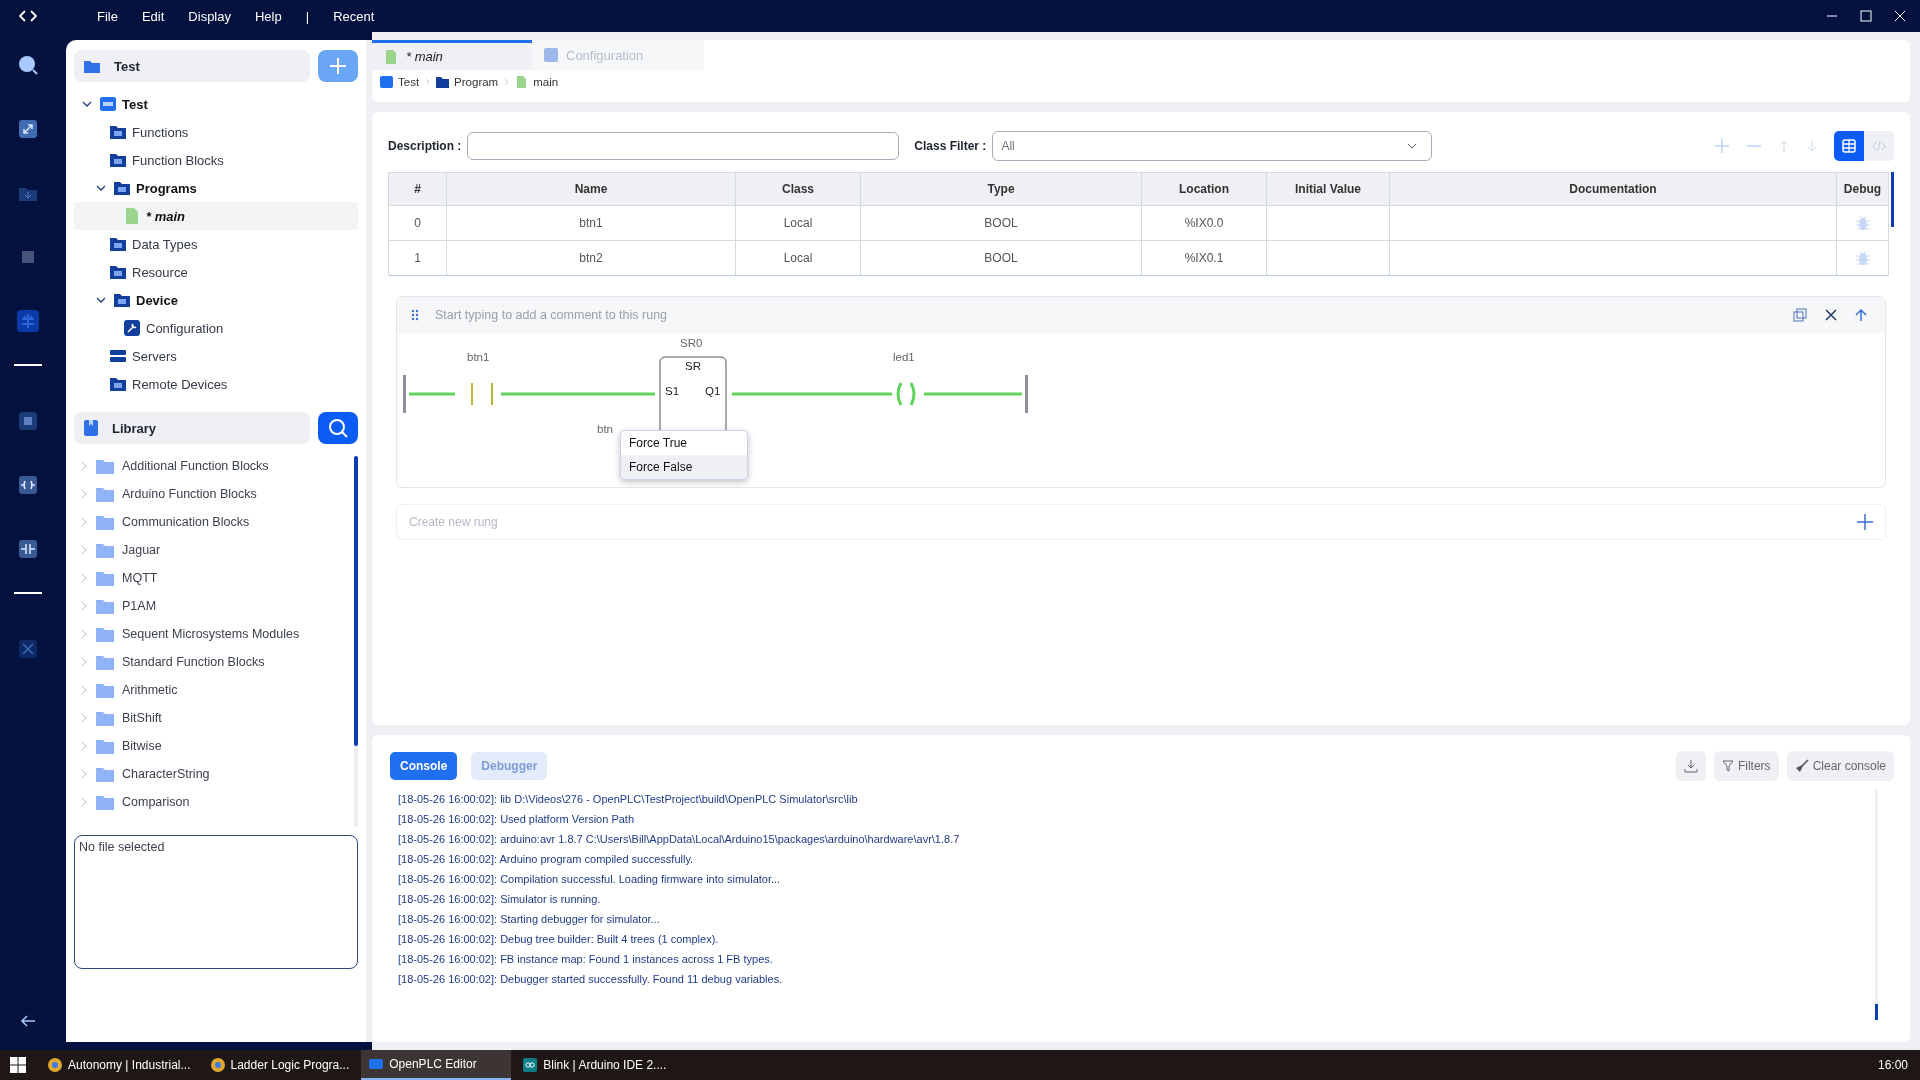 The image size is (1920, 1080). What do you see at coordinates (683, 146) in the screenshot?
I see `description-field` at bounding box center [683, 146].